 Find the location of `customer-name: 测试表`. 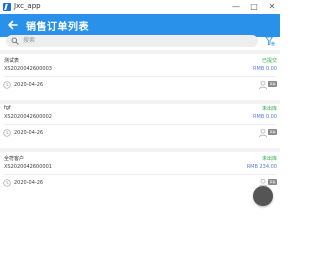

customer-name: 测试表 is located at coordinates (12, 61).